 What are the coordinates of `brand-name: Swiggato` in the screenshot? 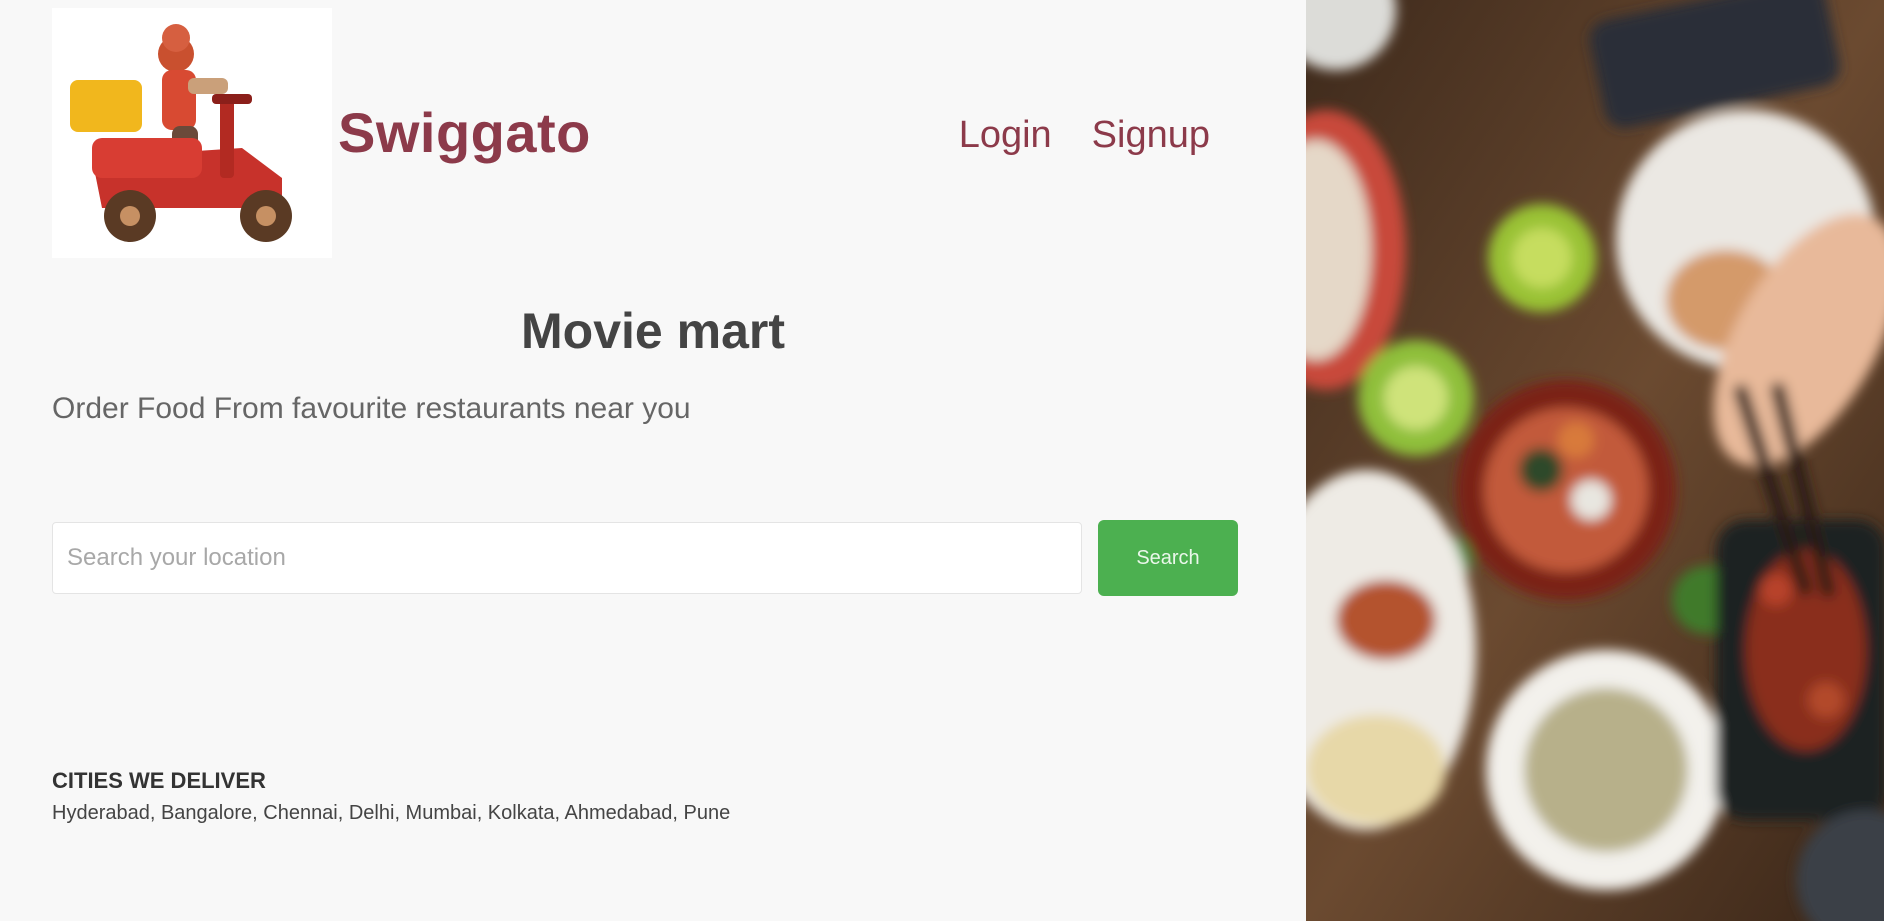 It's located at (464, 132).